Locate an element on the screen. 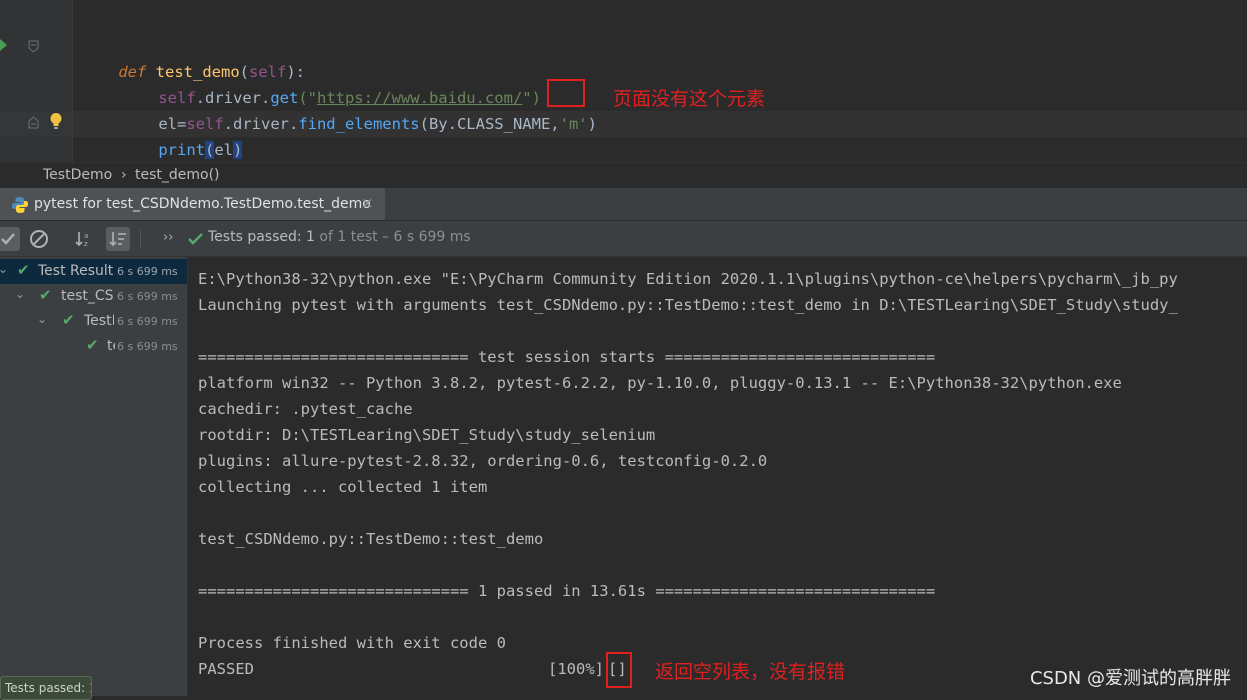 This screenshot has height=700, width=1247. tree-label: Test Results is located at coordinates (76, 271).